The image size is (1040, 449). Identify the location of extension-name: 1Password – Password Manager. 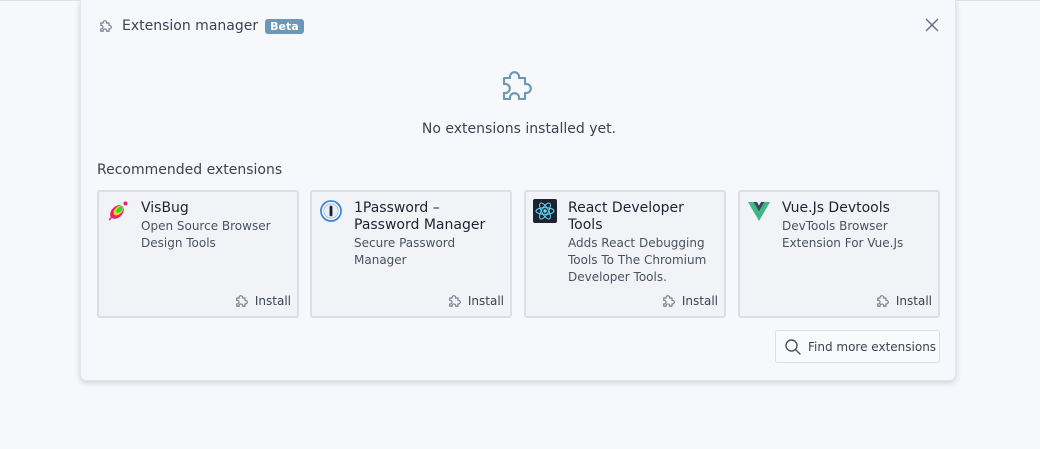
(420, 216).